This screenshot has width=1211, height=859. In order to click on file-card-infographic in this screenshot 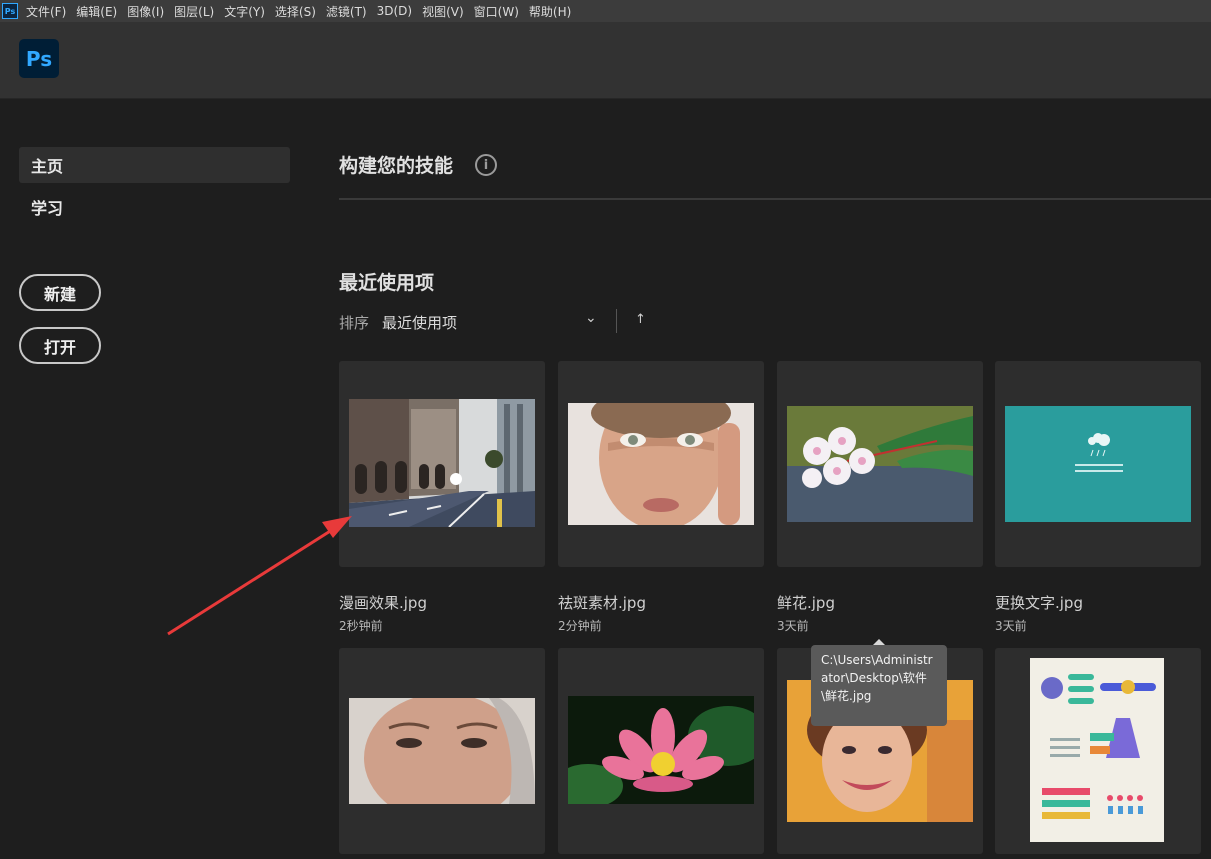, I will do `click(1098, 751)`.